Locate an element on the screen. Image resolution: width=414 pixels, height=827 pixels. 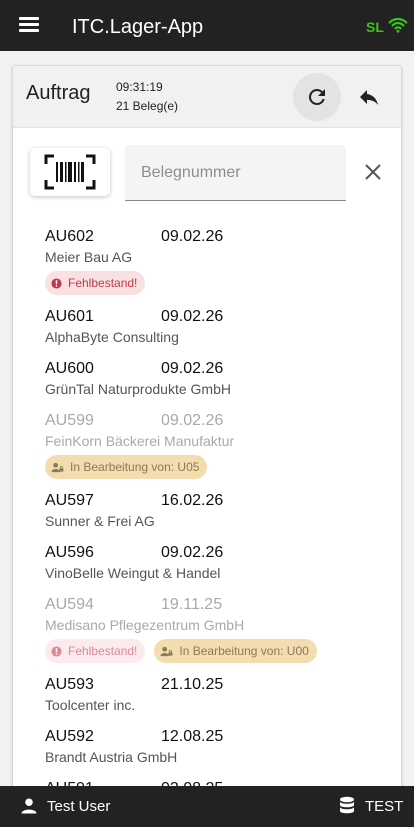
order-row: AU597 16.02.26 is located at coordinates (223, 500).